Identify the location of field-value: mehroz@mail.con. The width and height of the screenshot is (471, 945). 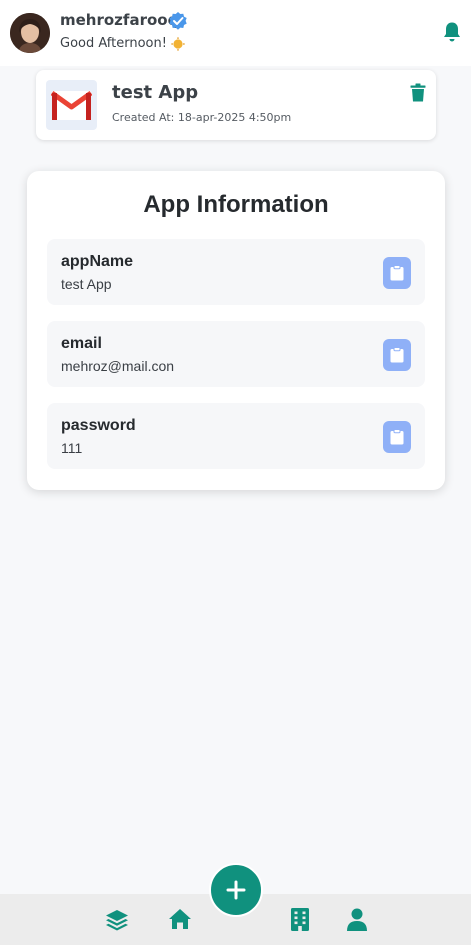
(118, 366).